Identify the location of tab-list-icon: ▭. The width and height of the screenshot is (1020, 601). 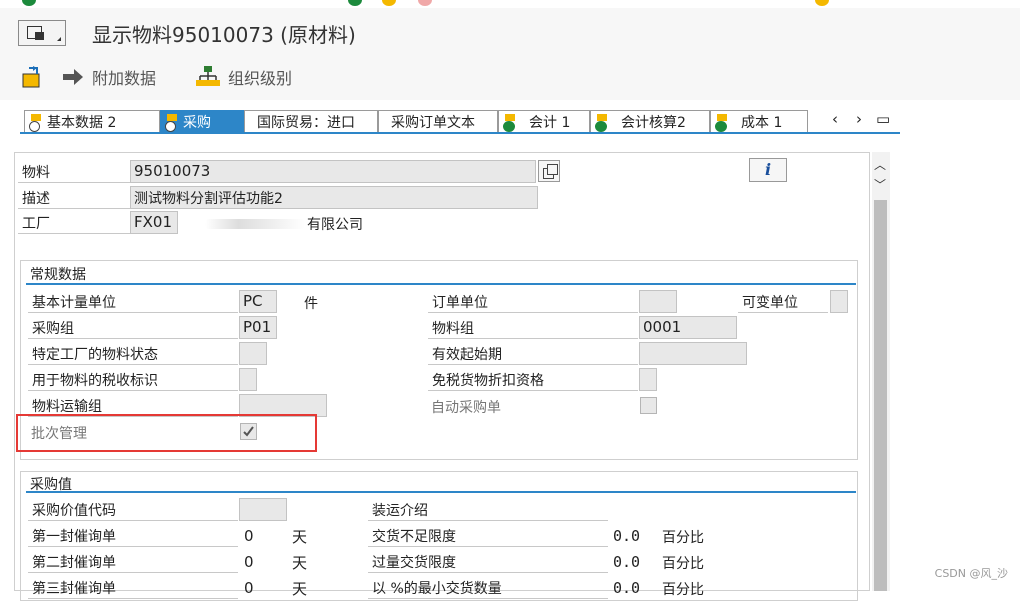
(883, 119).